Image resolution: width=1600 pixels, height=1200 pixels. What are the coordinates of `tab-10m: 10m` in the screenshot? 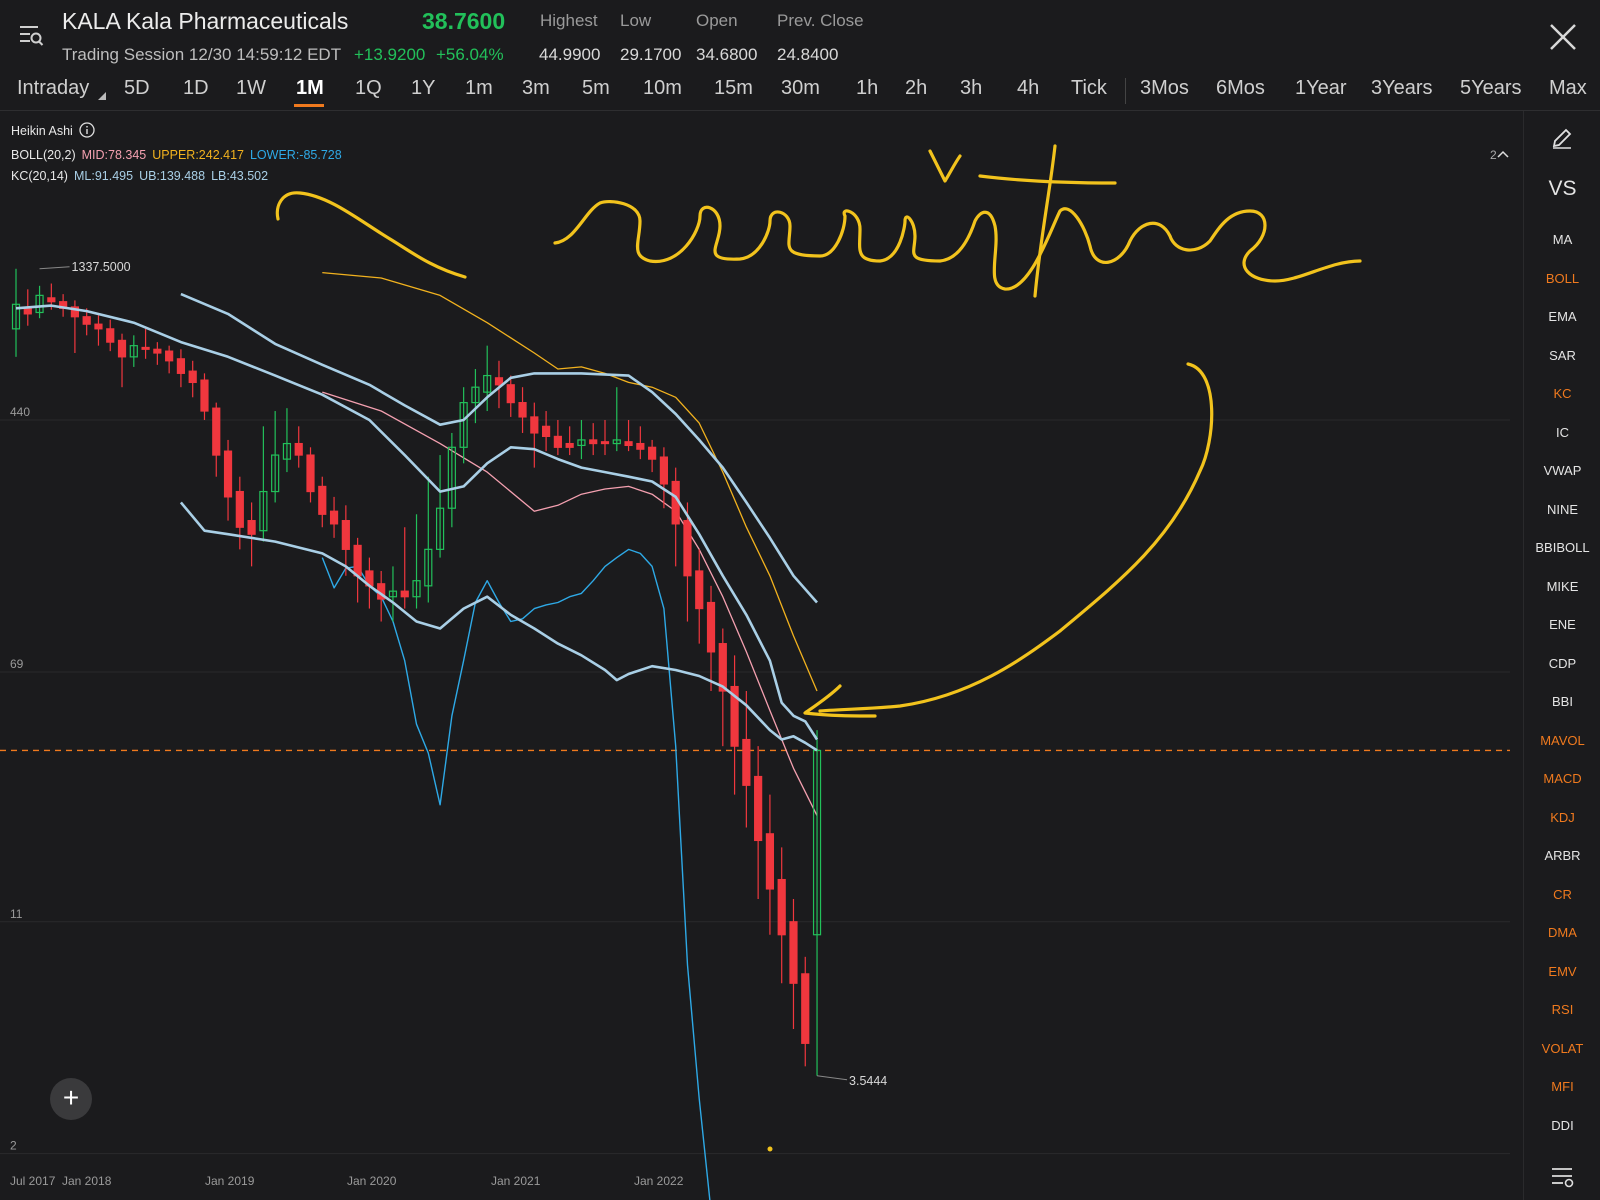 It's located at (662, 88).